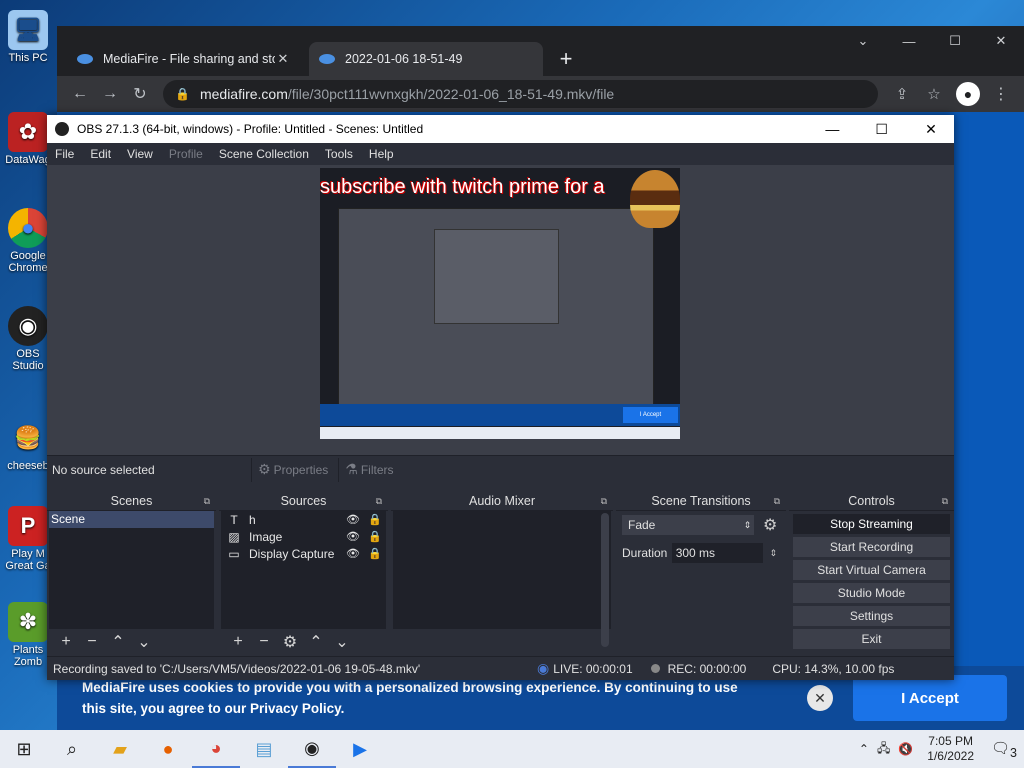  What do you see at coordinates (871, 639) in the screenshot?
I see `exit-button: Exit` at bounding box center [871, 639].